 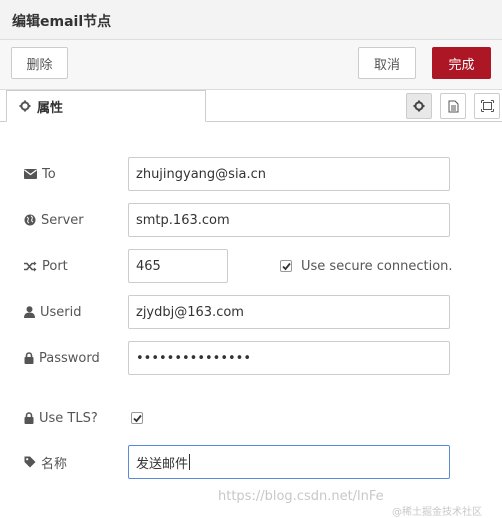 What do you see at coordinates (251, 266) in the screenshot?
I see `form-row-port: Port 465 Use secure connection.` at bounding box center [251, 266].